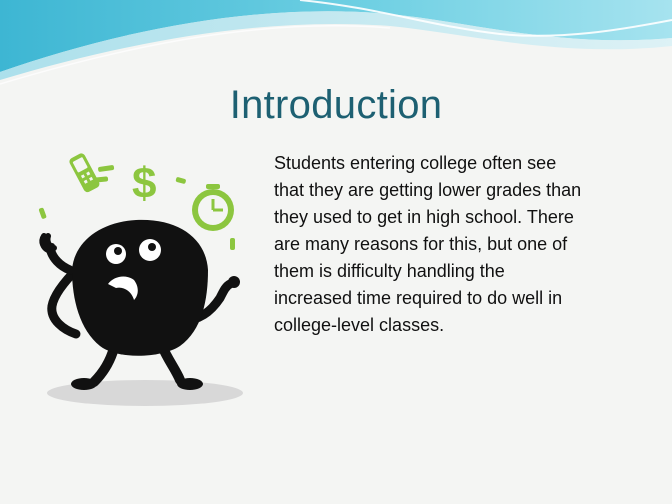 Image resolution: width=672 pixels, height=504 pixels. What do you see at coordinates (84, 173) in the screenshot?
I see `cellphone-icon` at bounding box center [84, 173].